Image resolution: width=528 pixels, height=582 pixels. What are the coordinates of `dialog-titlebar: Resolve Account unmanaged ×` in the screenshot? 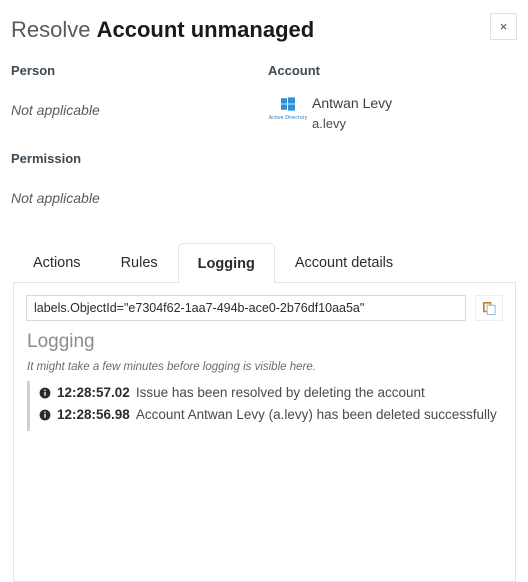 It's located at (264, 30).